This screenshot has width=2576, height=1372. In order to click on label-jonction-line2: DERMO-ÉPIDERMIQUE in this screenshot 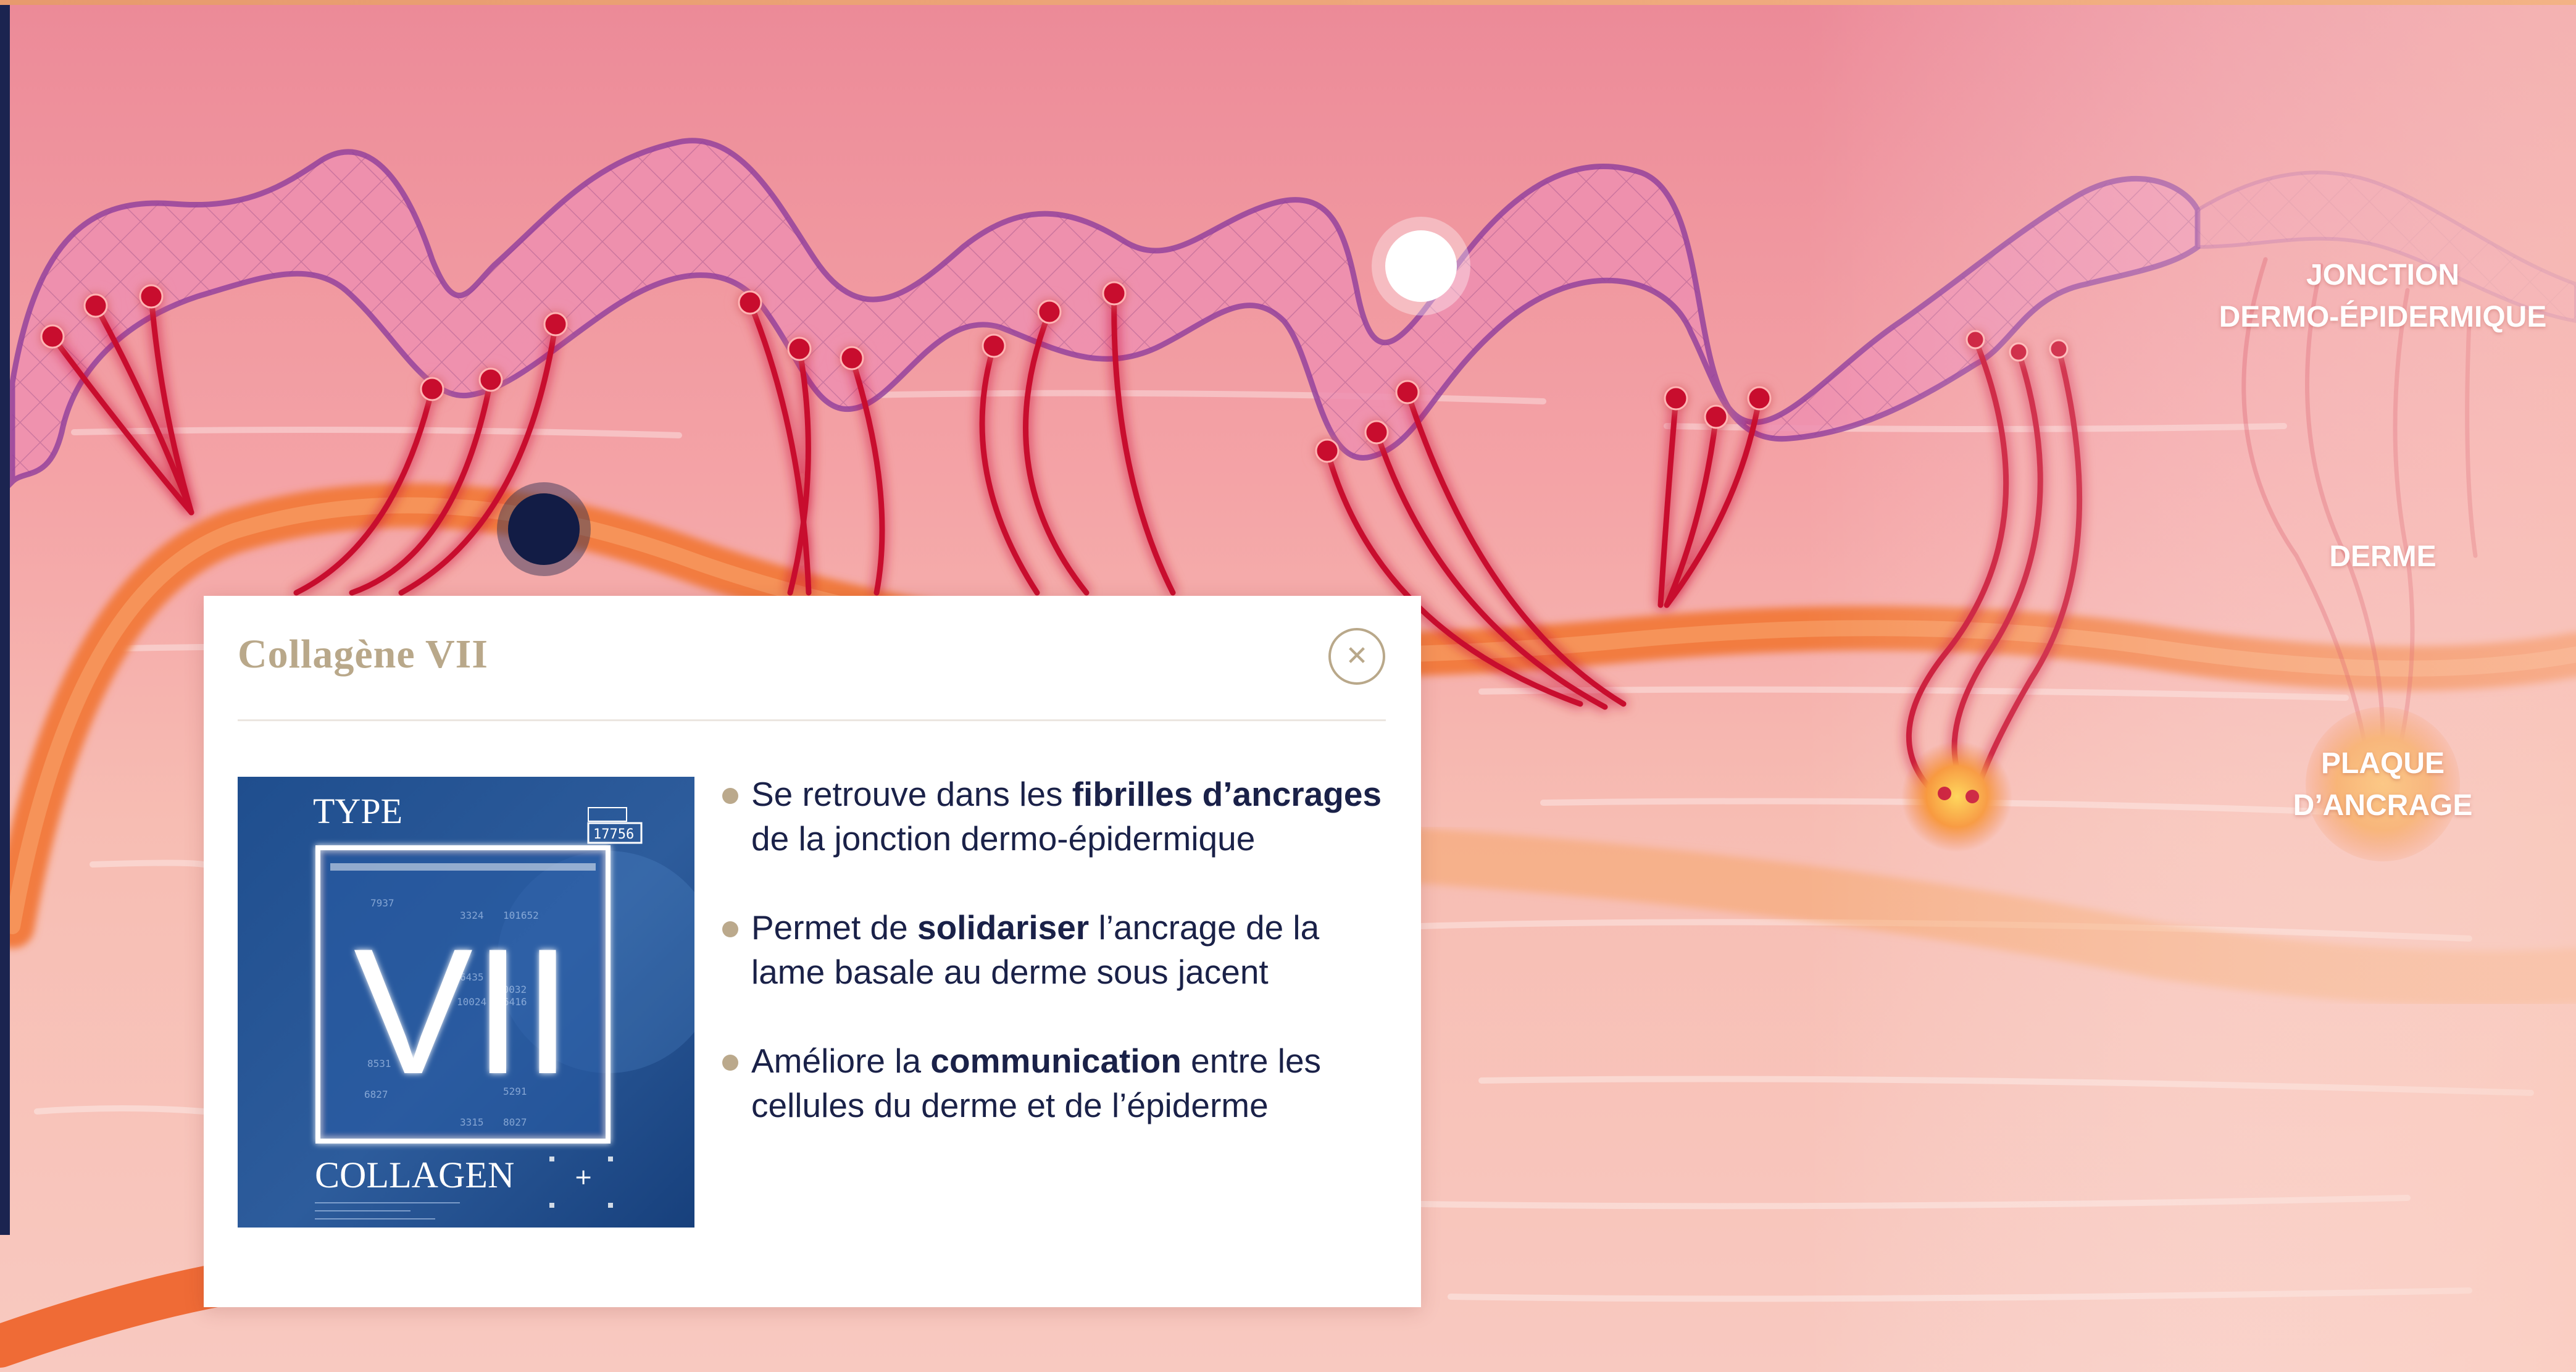, I will do `click(2383, 317)`.